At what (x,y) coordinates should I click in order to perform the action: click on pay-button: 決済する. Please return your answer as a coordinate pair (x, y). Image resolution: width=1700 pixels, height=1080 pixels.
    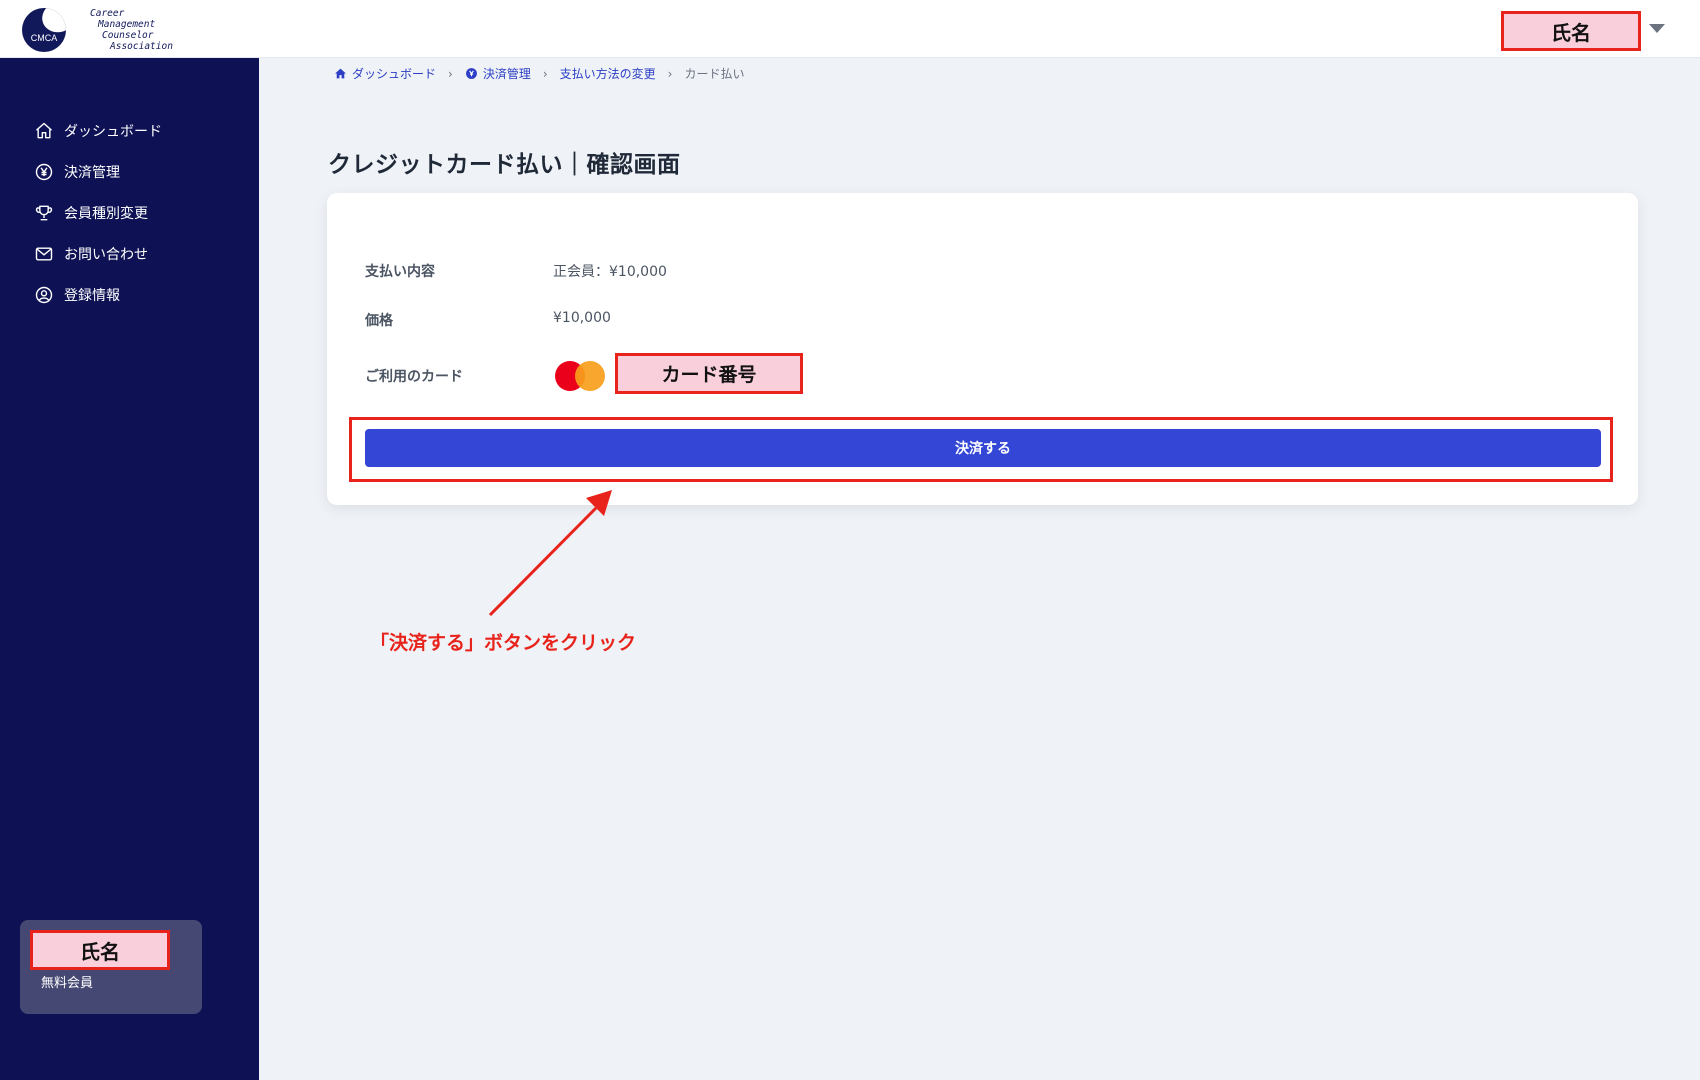
    Looking at the image, I should click on (983, 448).